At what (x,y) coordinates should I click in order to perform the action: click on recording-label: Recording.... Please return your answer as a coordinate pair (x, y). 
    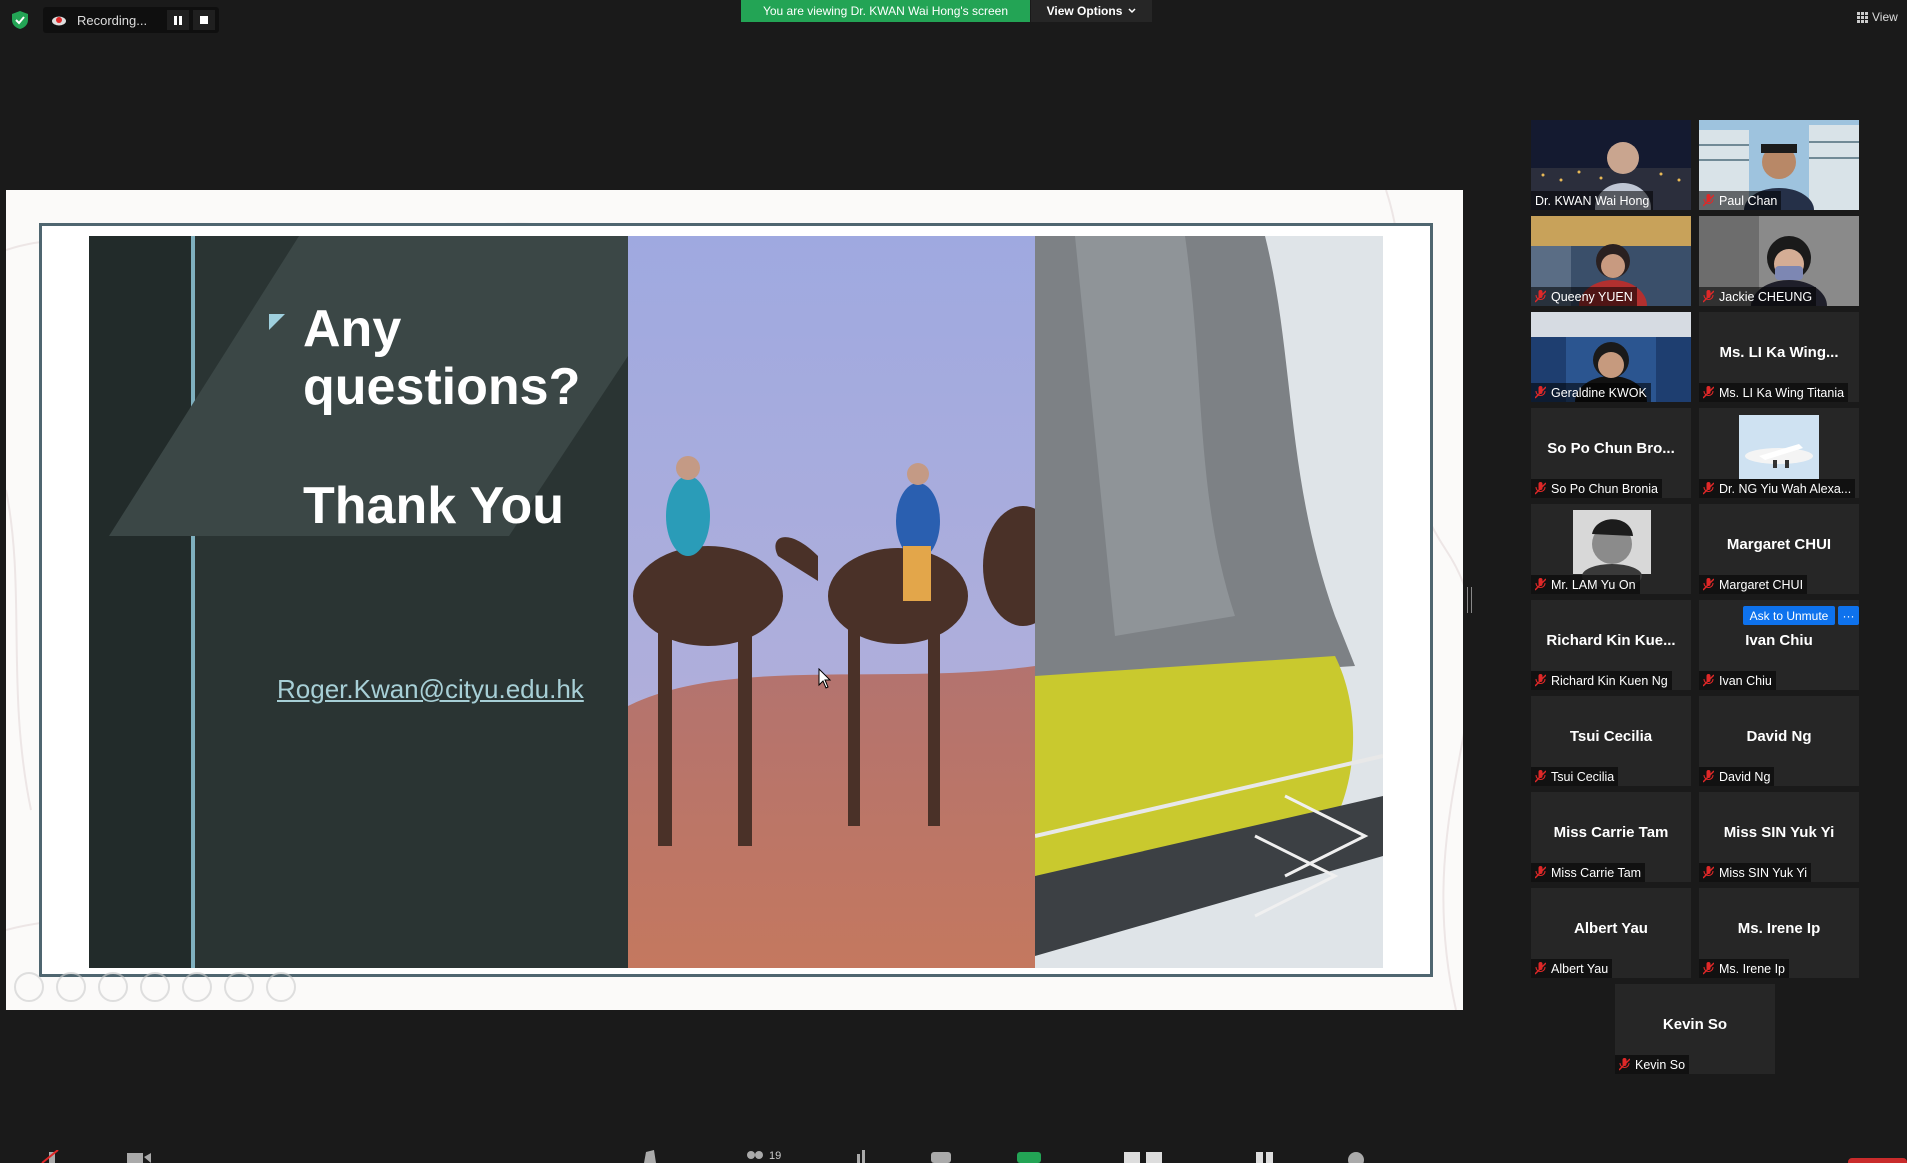
    Looking at the image, I should click on (112, 20).